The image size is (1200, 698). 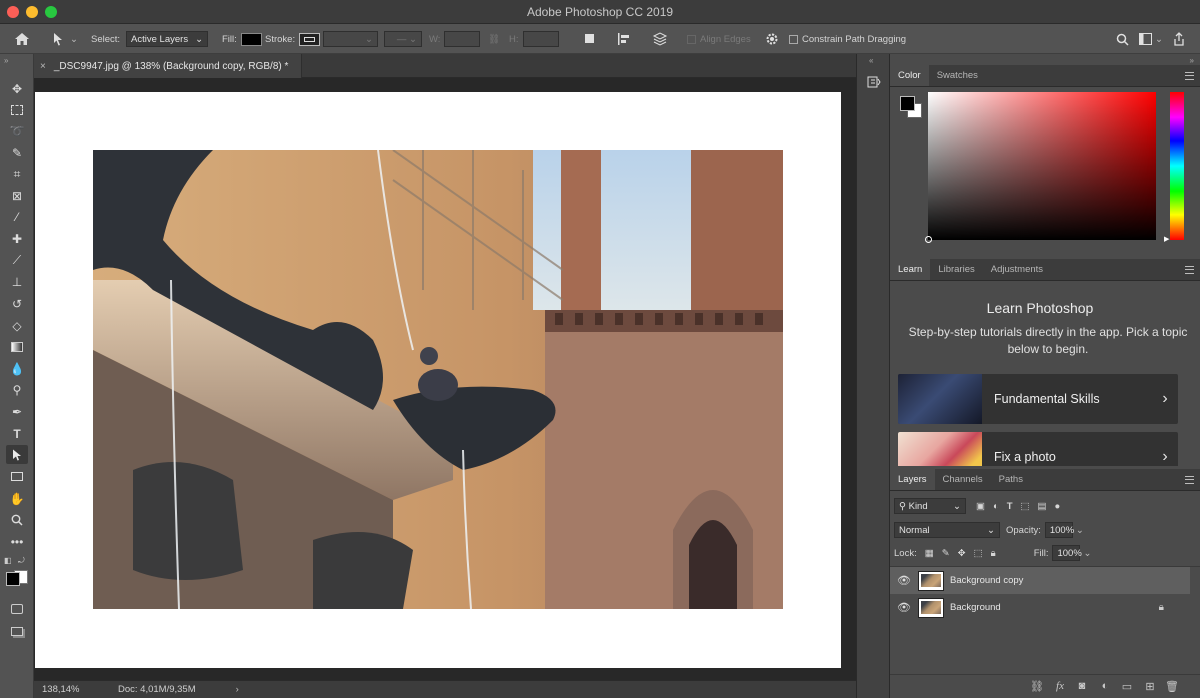 What do you see at coordinates (1189, 76) in the screenshot?
I see `color-panel-menu-icon` at bounding box center [1189, 76].